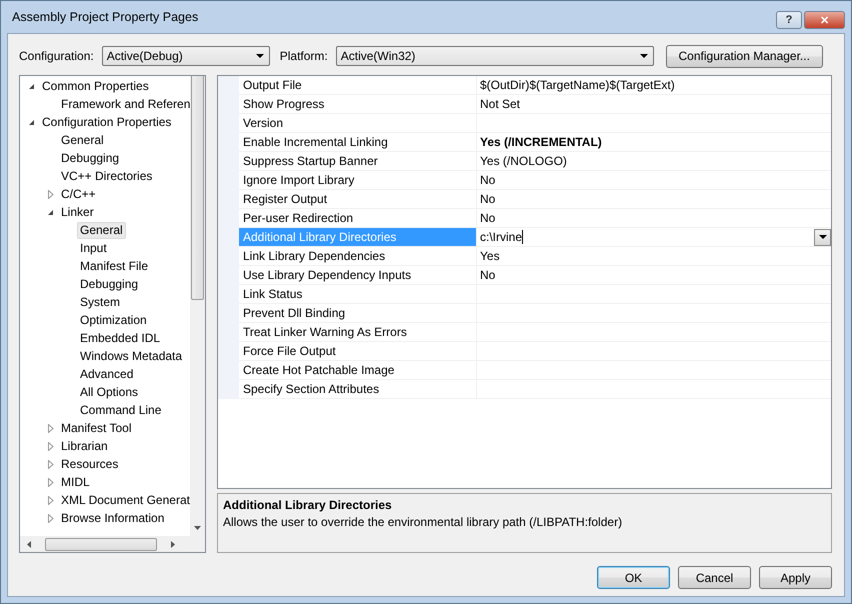  I want to click on property-value: c:\Irvine, so click(502, 237).